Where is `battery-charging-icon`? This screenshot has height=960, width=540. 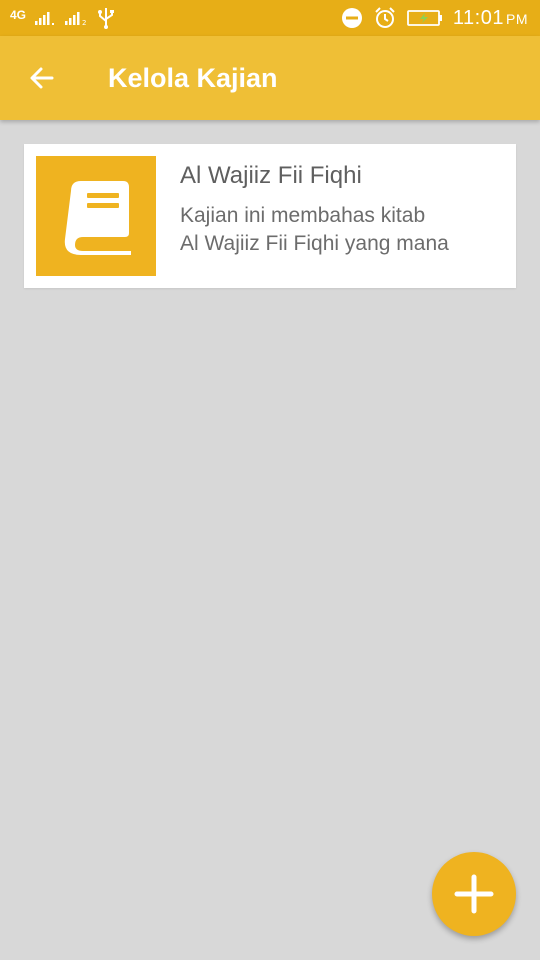
battery-charging-icon is located at coordinates (424, 18).